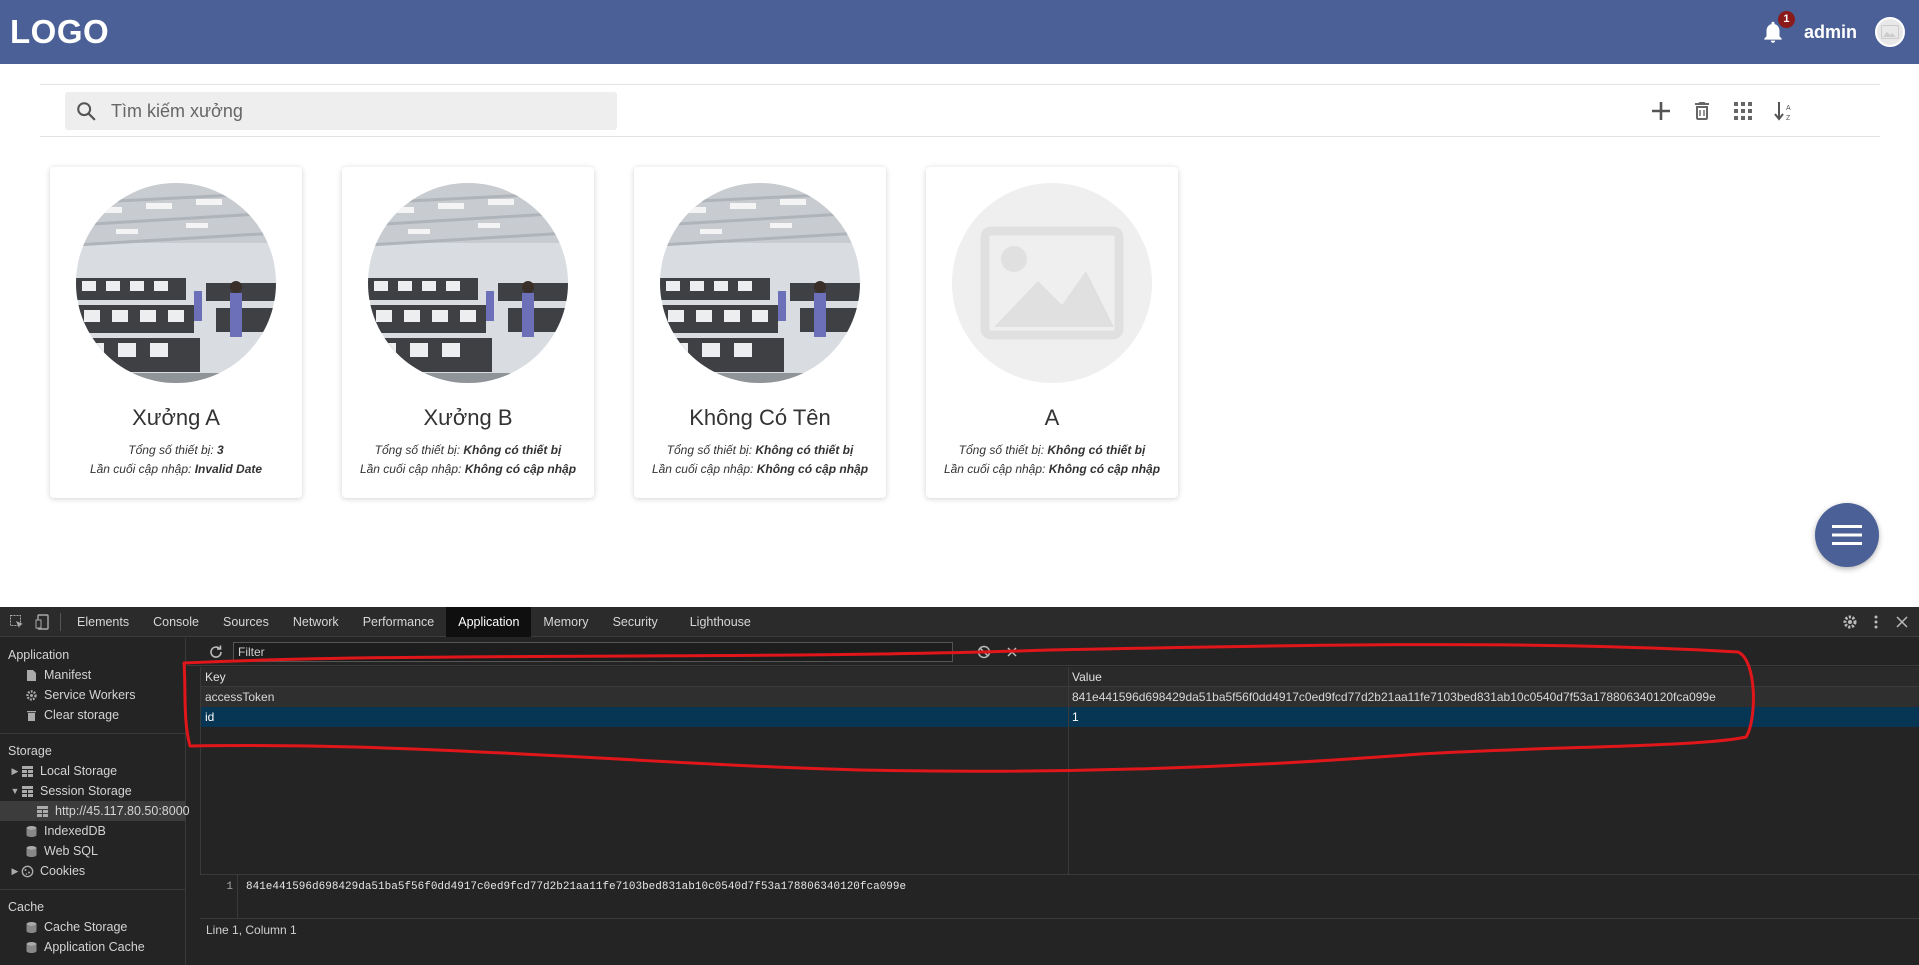 The width and height of the screenshot is (1919, 965). What do you see at coordinates (176, 417) in the screenshot?
I see `workshop-title: Xưởng A` at bounding box center [176, 417].